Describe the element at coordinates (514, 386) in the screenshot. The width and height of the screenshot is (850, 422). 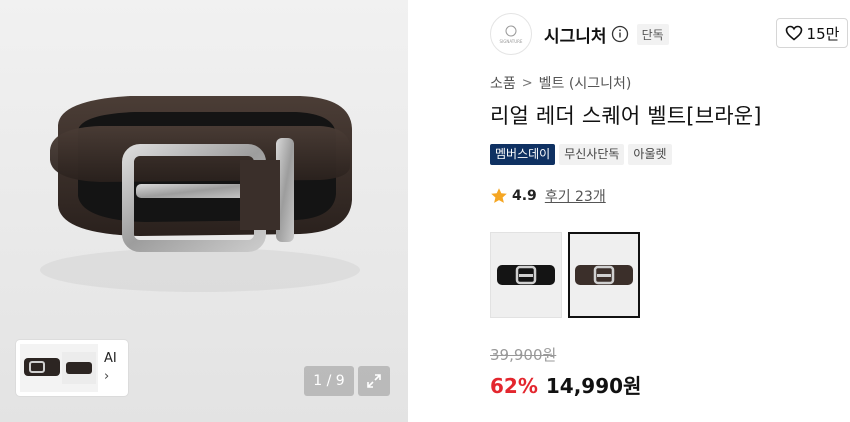
I see `discount-rate: 62%` at that location.